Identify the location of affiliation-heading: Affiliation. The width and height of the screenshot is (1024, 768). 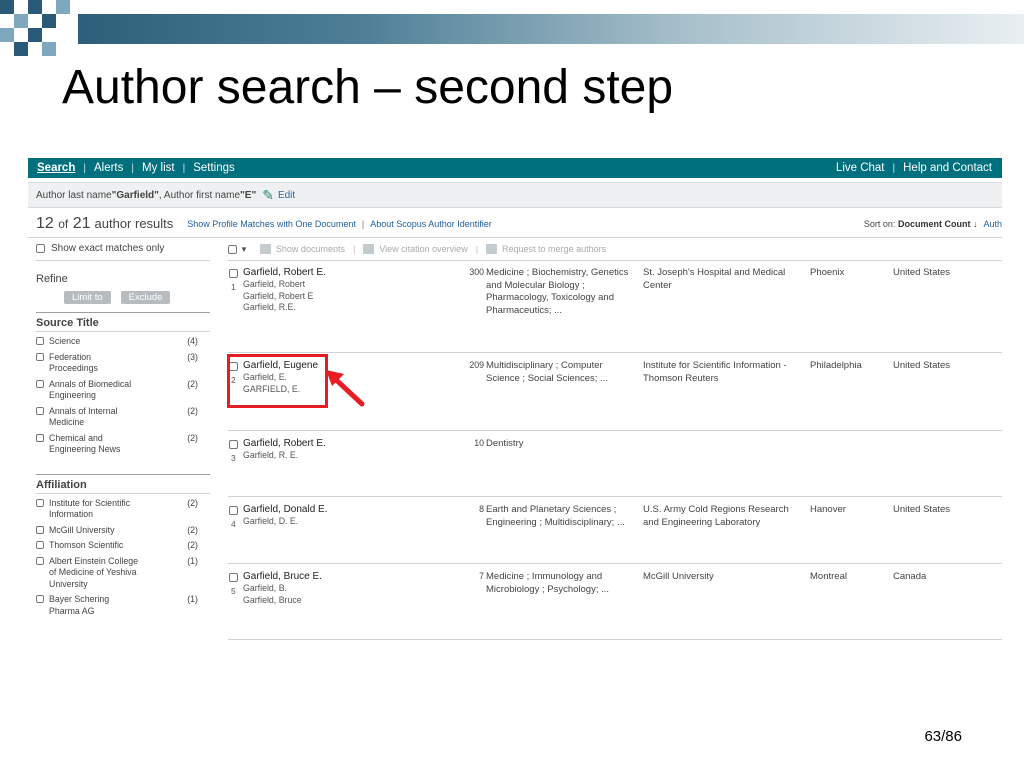
(123, 483).